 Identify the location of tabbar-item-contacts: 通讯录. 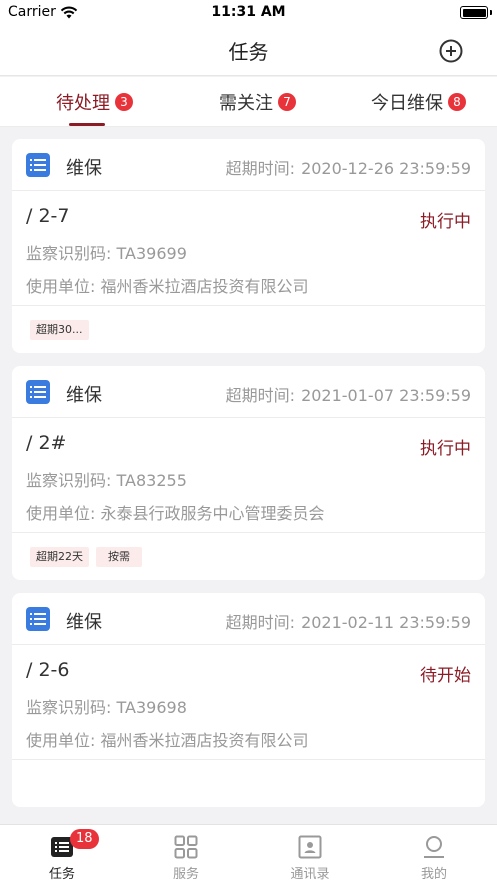
(310, 854).